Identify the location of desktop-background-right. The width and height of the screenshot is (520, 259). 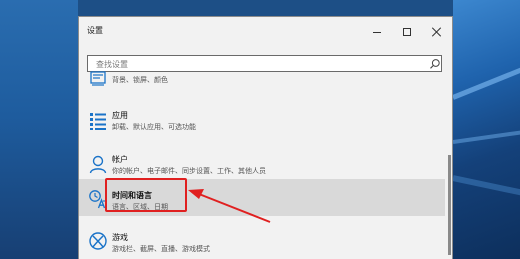
(486, 129).